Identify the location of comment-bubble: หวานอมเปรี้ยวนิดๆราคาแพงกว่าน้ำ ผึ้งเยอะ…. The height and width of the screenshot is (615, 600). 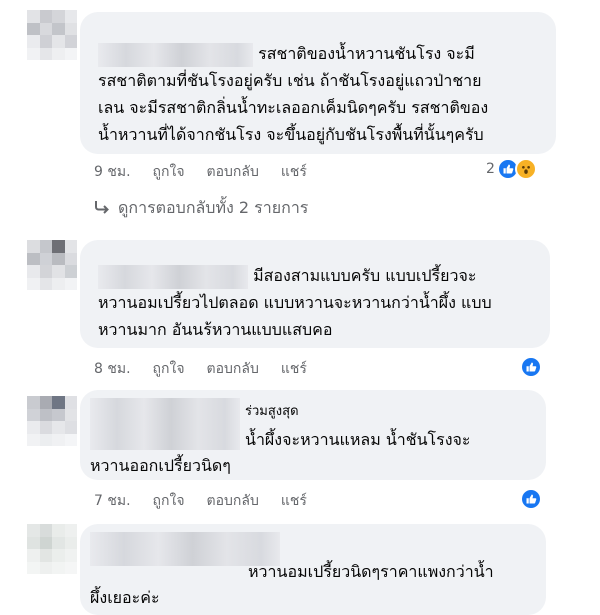
(313, 569).